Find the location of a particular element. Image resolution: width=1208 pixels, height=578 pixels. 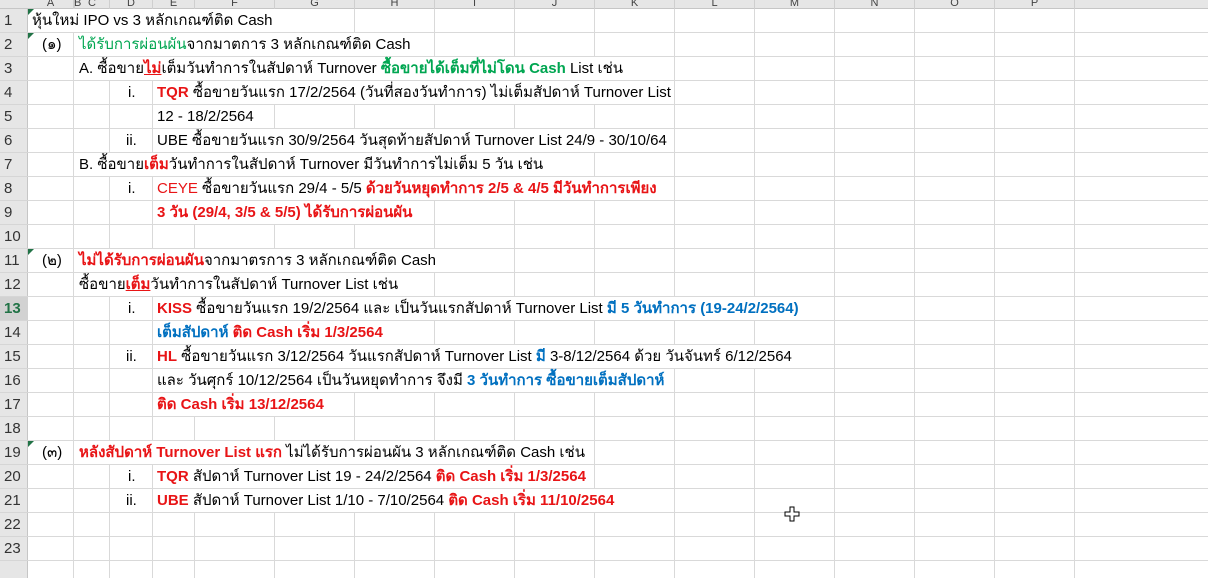

column-header-k: K is located at coordinates (635, 4).